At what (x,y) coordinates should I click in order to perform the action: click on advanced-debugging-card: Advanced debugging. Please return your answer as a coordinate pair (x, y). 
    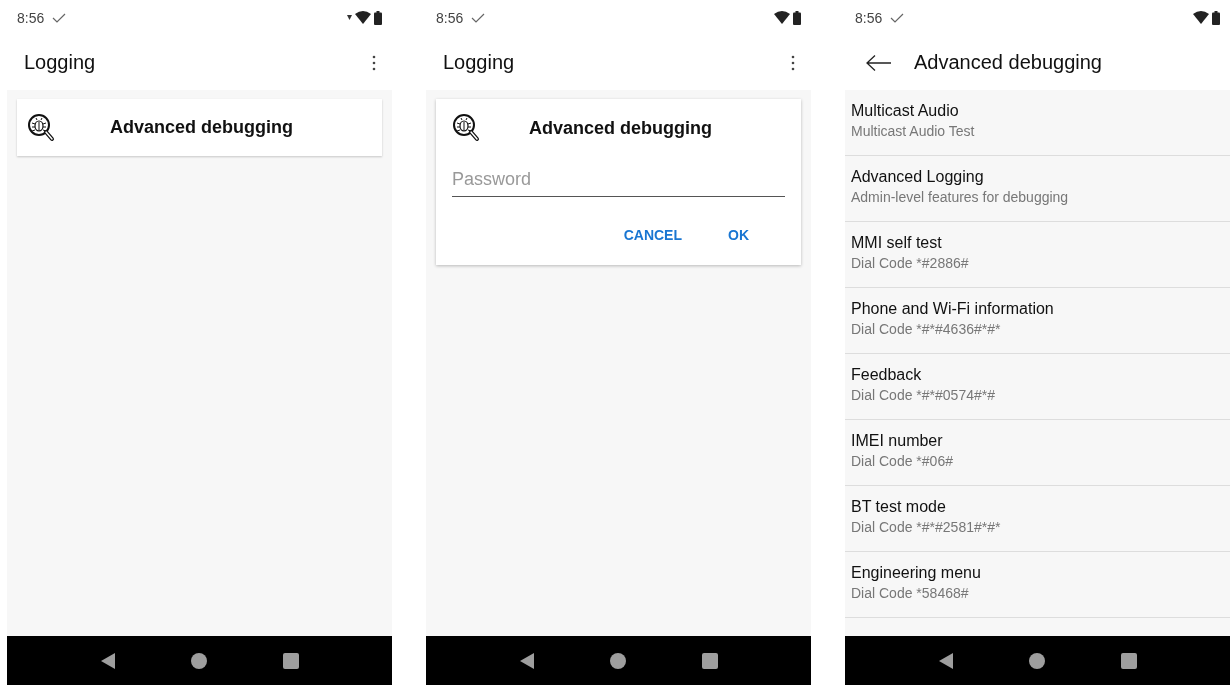
    Looking at the image, I should click on (199, 127).